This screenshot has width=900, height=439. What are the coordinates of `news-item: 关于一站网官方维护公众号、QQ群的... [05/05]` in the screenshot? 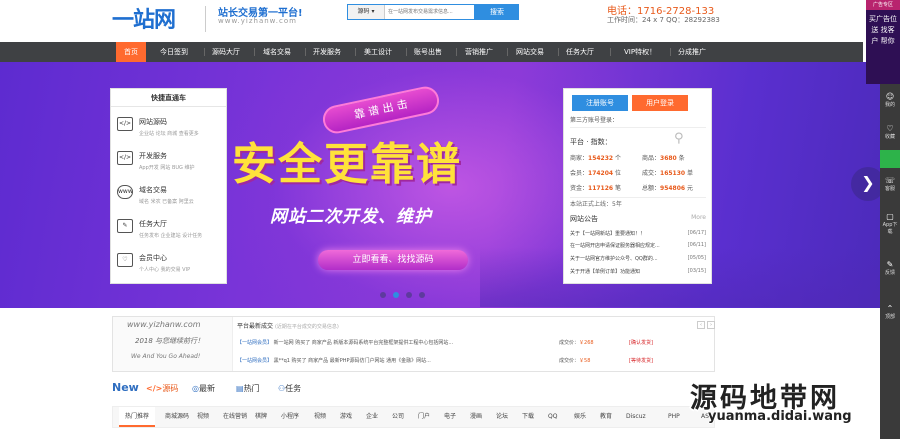 It's located at (638, 260).